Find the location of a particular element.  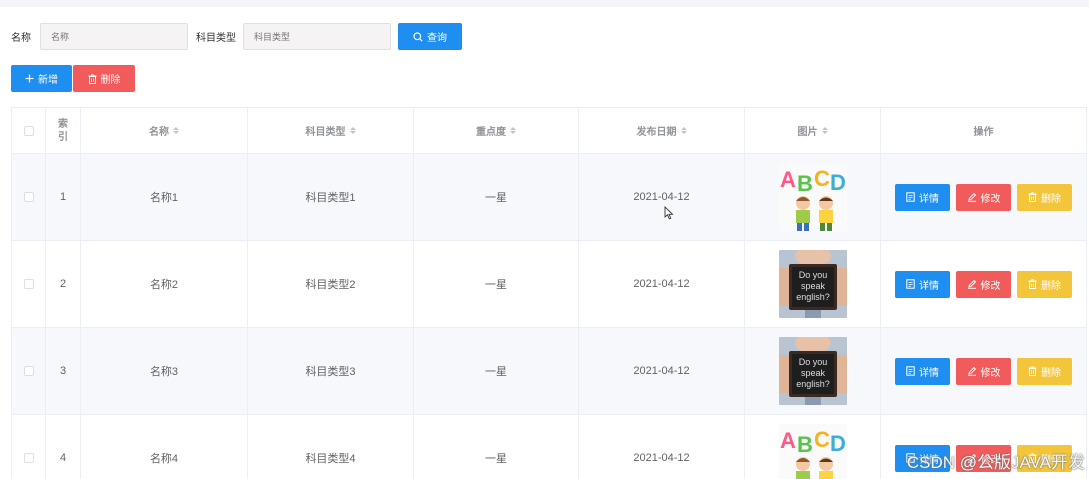

header-select-all is located at coordinates (29, 130).